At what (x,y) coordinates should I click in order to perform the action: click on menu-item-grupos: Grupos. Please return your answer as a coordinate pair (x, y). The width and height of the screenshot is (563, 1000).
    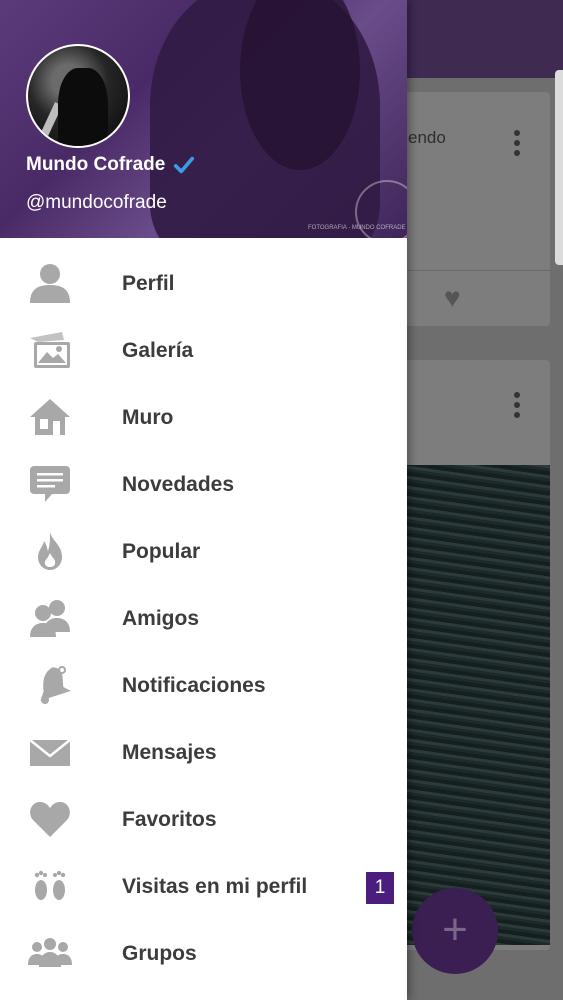
    Looking at the image, I should click on (203, 953).